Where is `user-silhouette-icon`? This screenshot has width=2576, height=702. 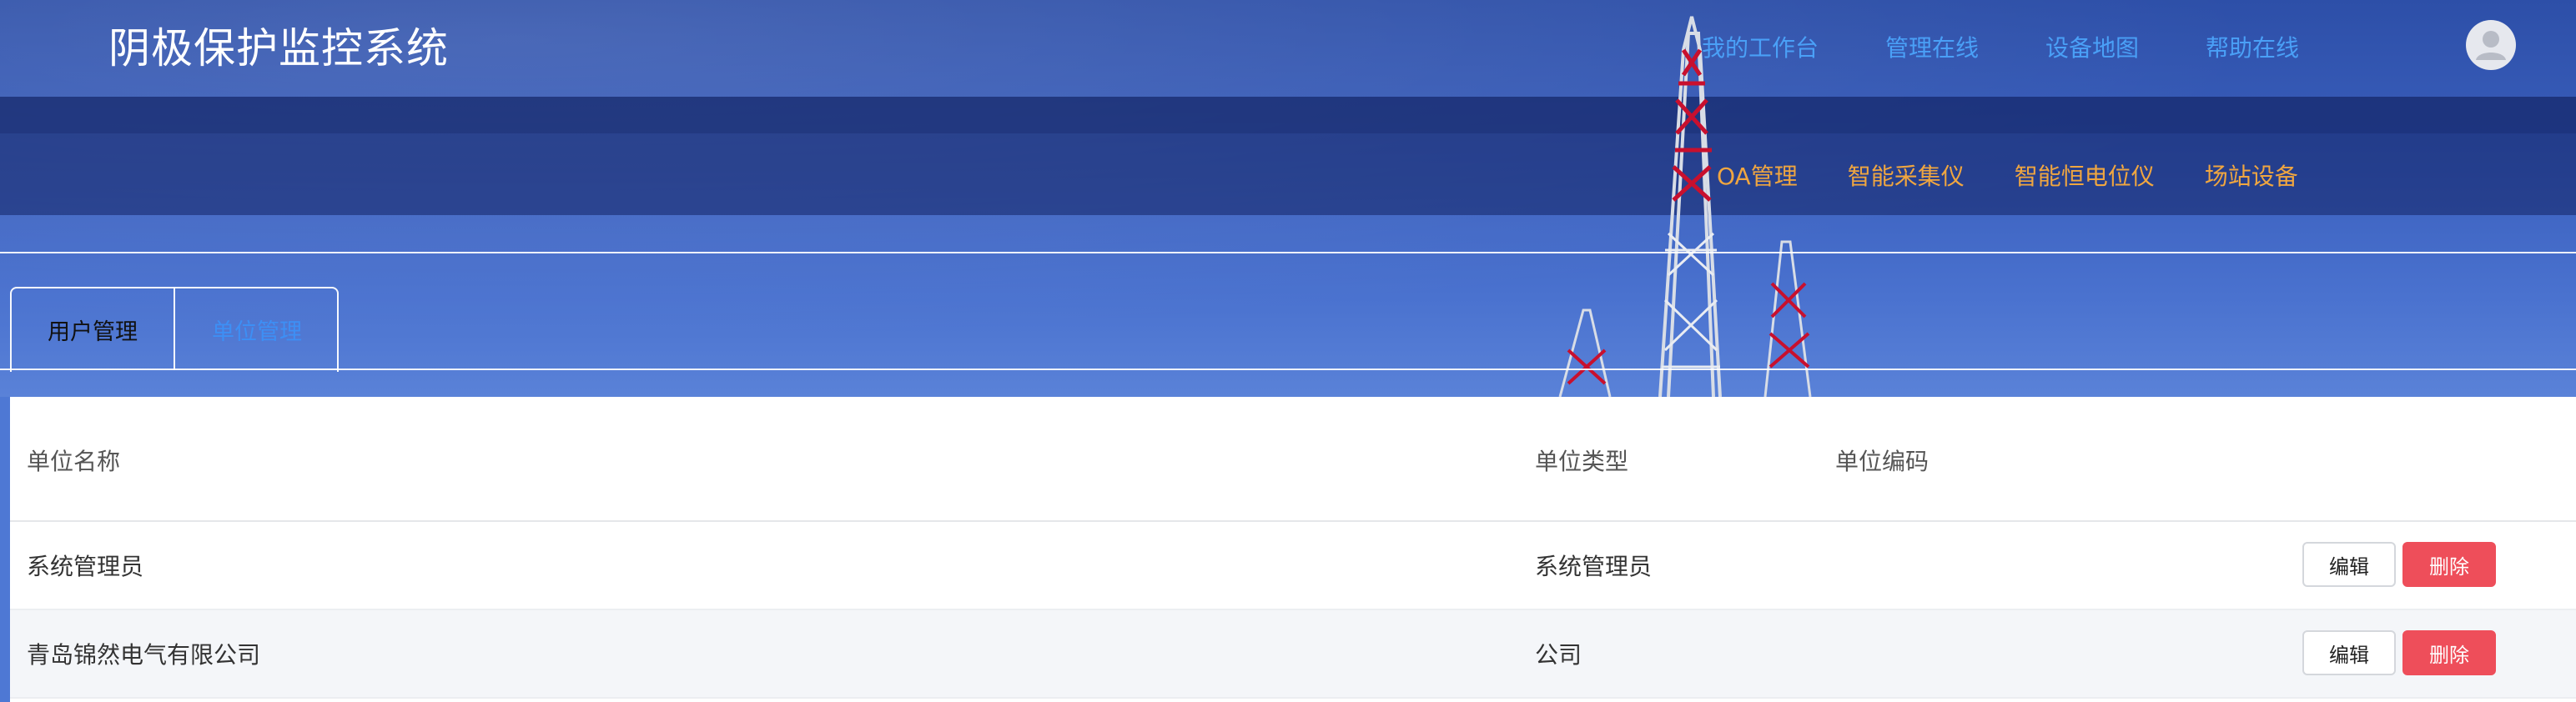 user-silhouette-icon is located at coordinates (2491, 45).